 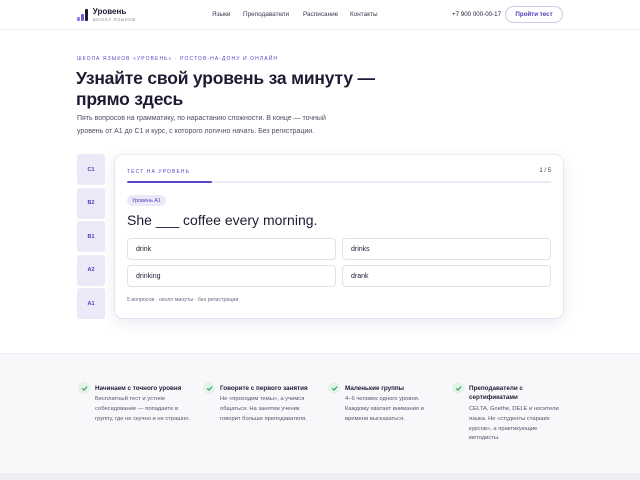 What do you see at coordinates (266, 14) in the screenshot?
I see `nav-link-teachers: Преподаватели` at bounding box center [266, 14].